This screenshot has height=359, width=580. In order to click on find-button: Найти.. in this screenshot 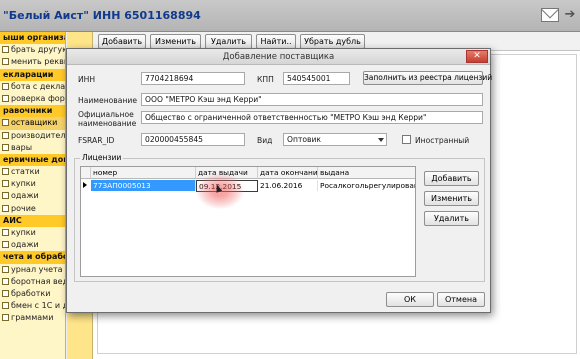, I will do `click(276, 41)`.